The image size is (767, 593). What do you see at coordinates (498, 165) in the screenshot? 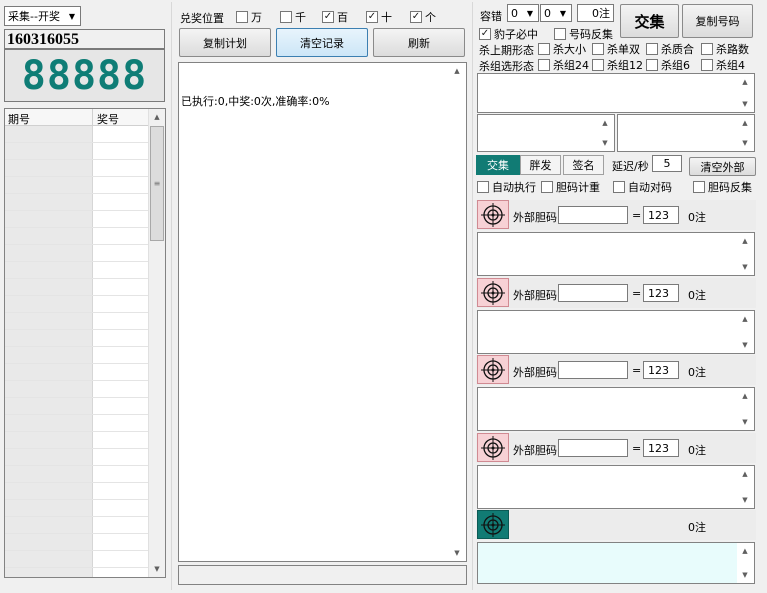
I see `tab-intersect: 交集` at bounding box center [498, 165].